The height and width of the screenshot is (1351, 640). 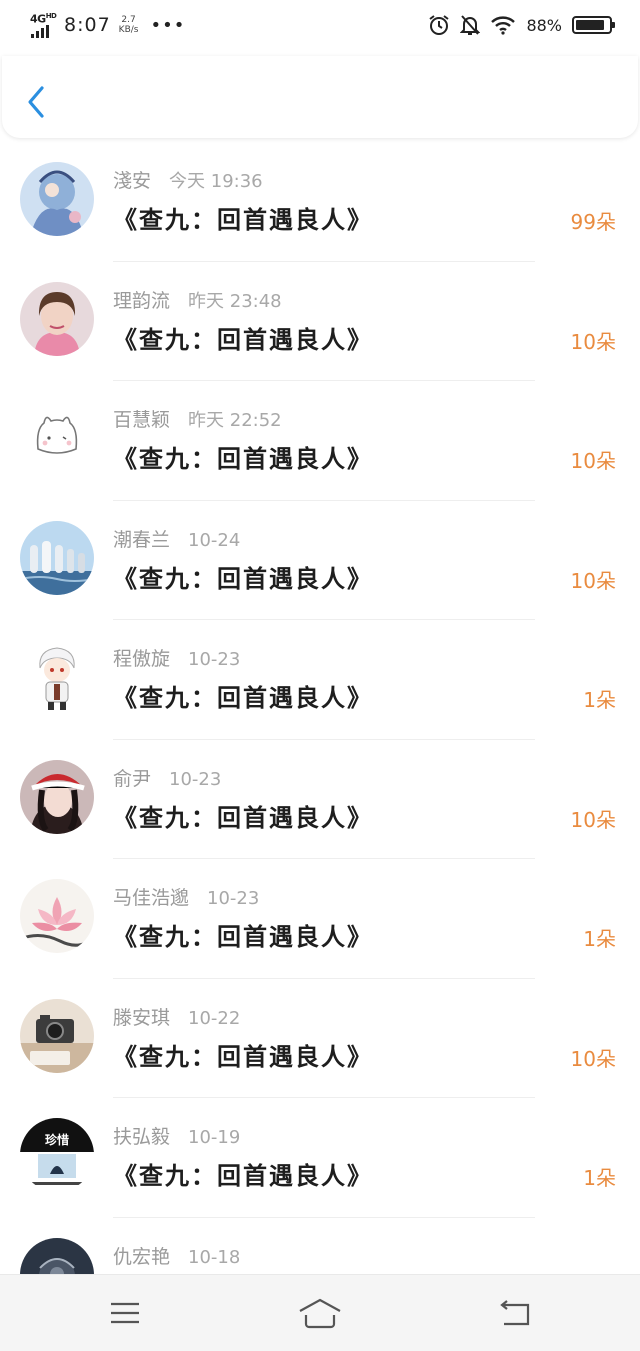 What do you see at coordinates (320, 202) in the screenshot?
I see `gift-record-row: 淺安 今天 19:36 《查九：回首遇良人》 99朵` at bounding box center [320, 202].